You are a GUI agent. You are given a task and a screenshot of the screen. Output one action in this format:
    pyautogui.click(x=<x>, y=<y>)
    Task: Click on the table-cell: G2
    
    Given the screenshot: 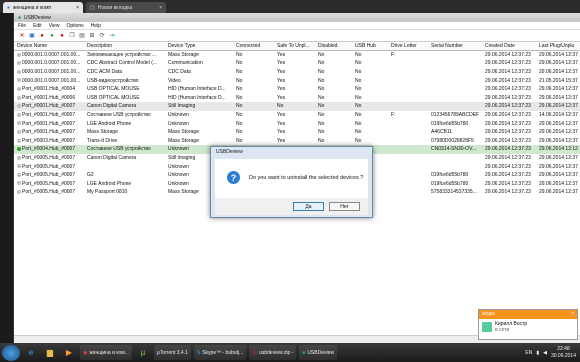 What is the action you would take?
    pyautogui.click(x=90, y=175)
    